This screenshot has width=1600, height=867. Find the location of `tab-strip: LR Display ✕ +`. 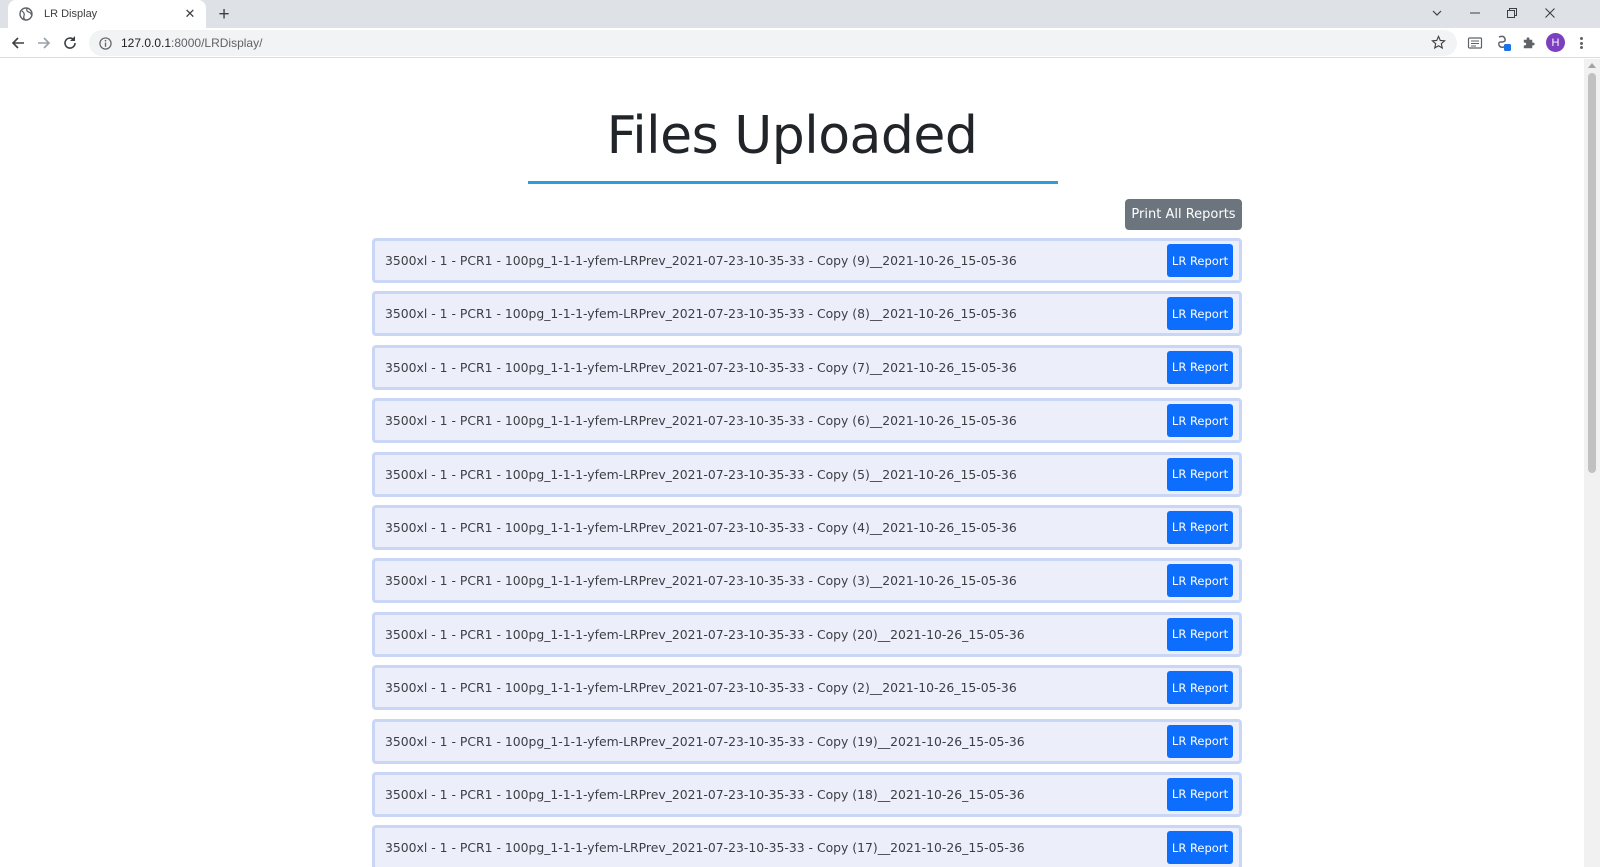

tab-strip: LR Display ✕ + is located at coordinates (800, 14).